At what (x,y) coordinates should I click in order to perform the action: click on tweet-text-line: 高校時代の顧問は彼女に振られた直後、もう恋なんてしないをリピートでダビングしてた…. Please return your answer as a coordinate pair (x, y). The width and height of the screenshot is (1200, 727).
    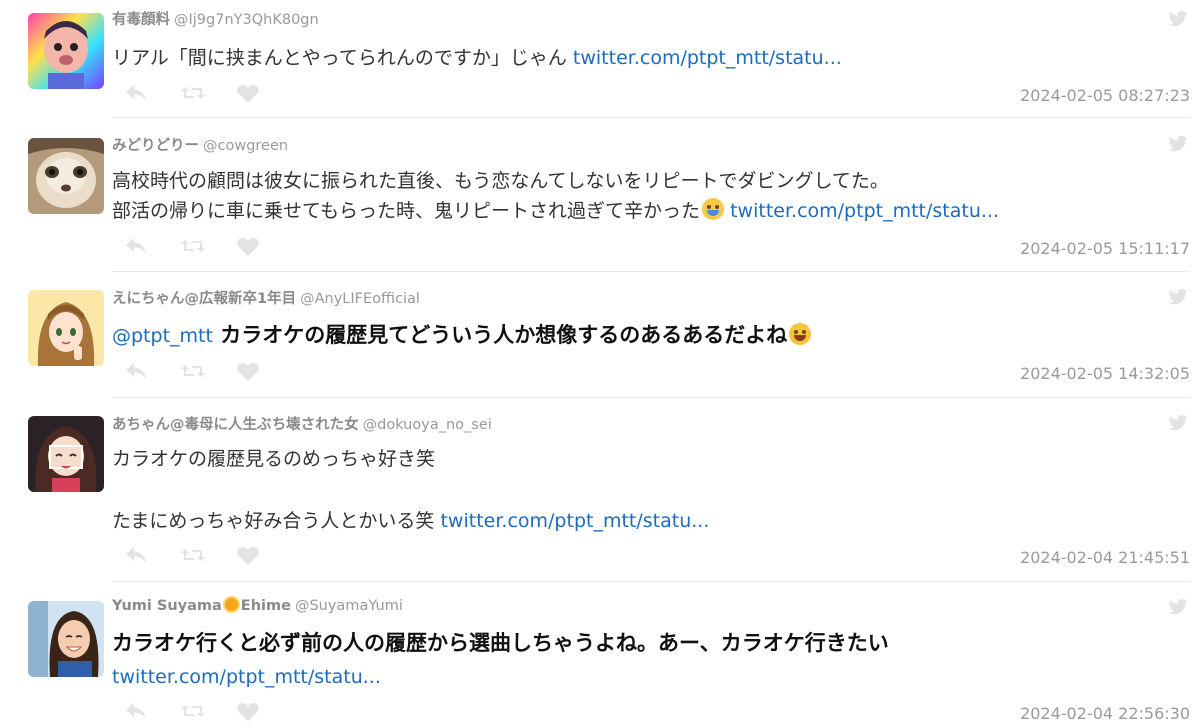
    Looking at the image, I should click on (500, 181).